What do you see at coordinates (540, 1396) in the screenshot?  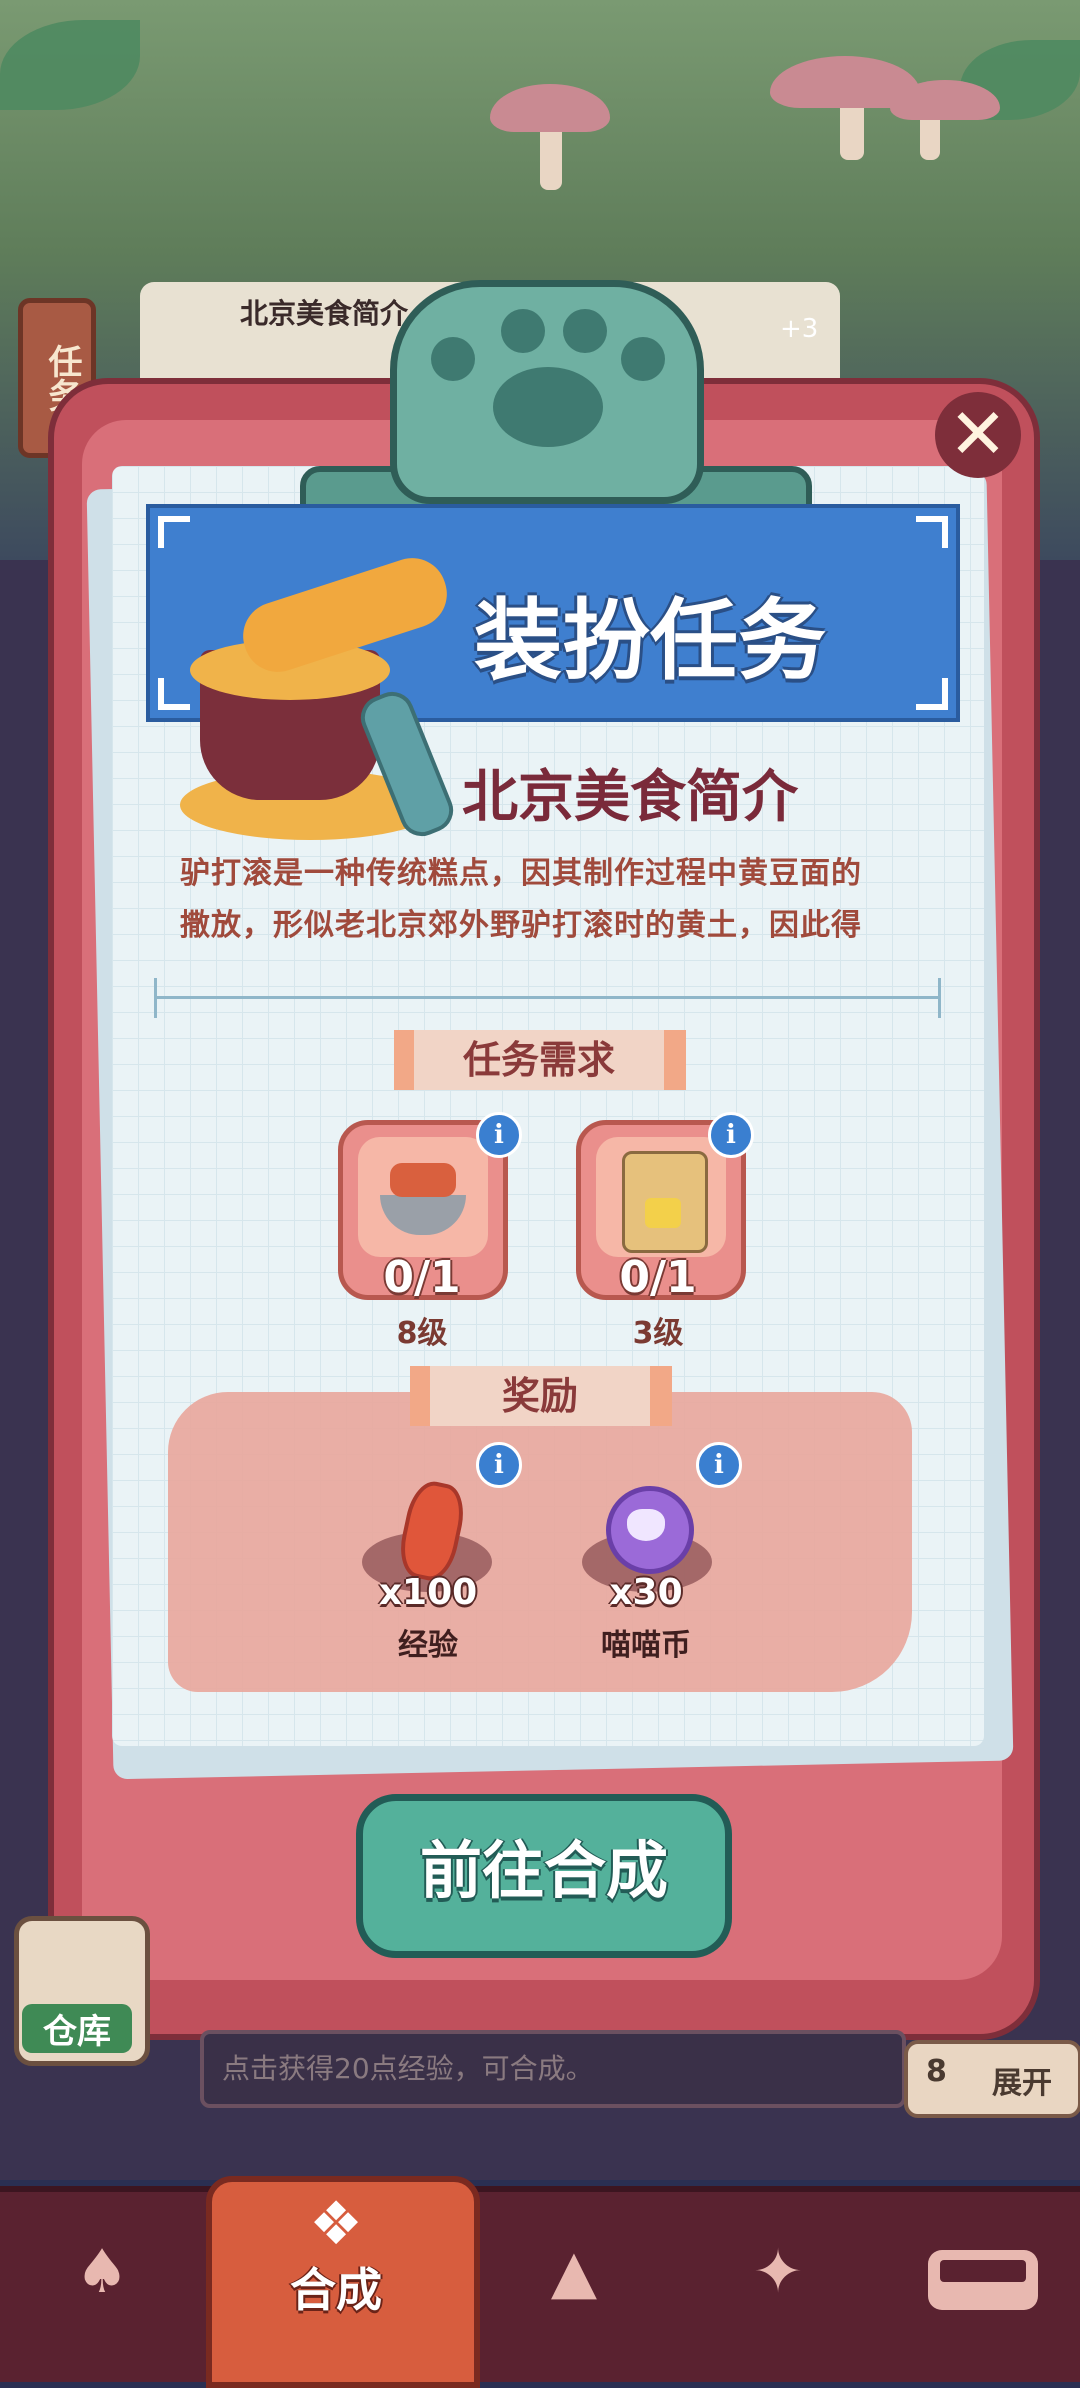 I see `rewards-ribbon: 奖励` at bounding box center [540, 1396].